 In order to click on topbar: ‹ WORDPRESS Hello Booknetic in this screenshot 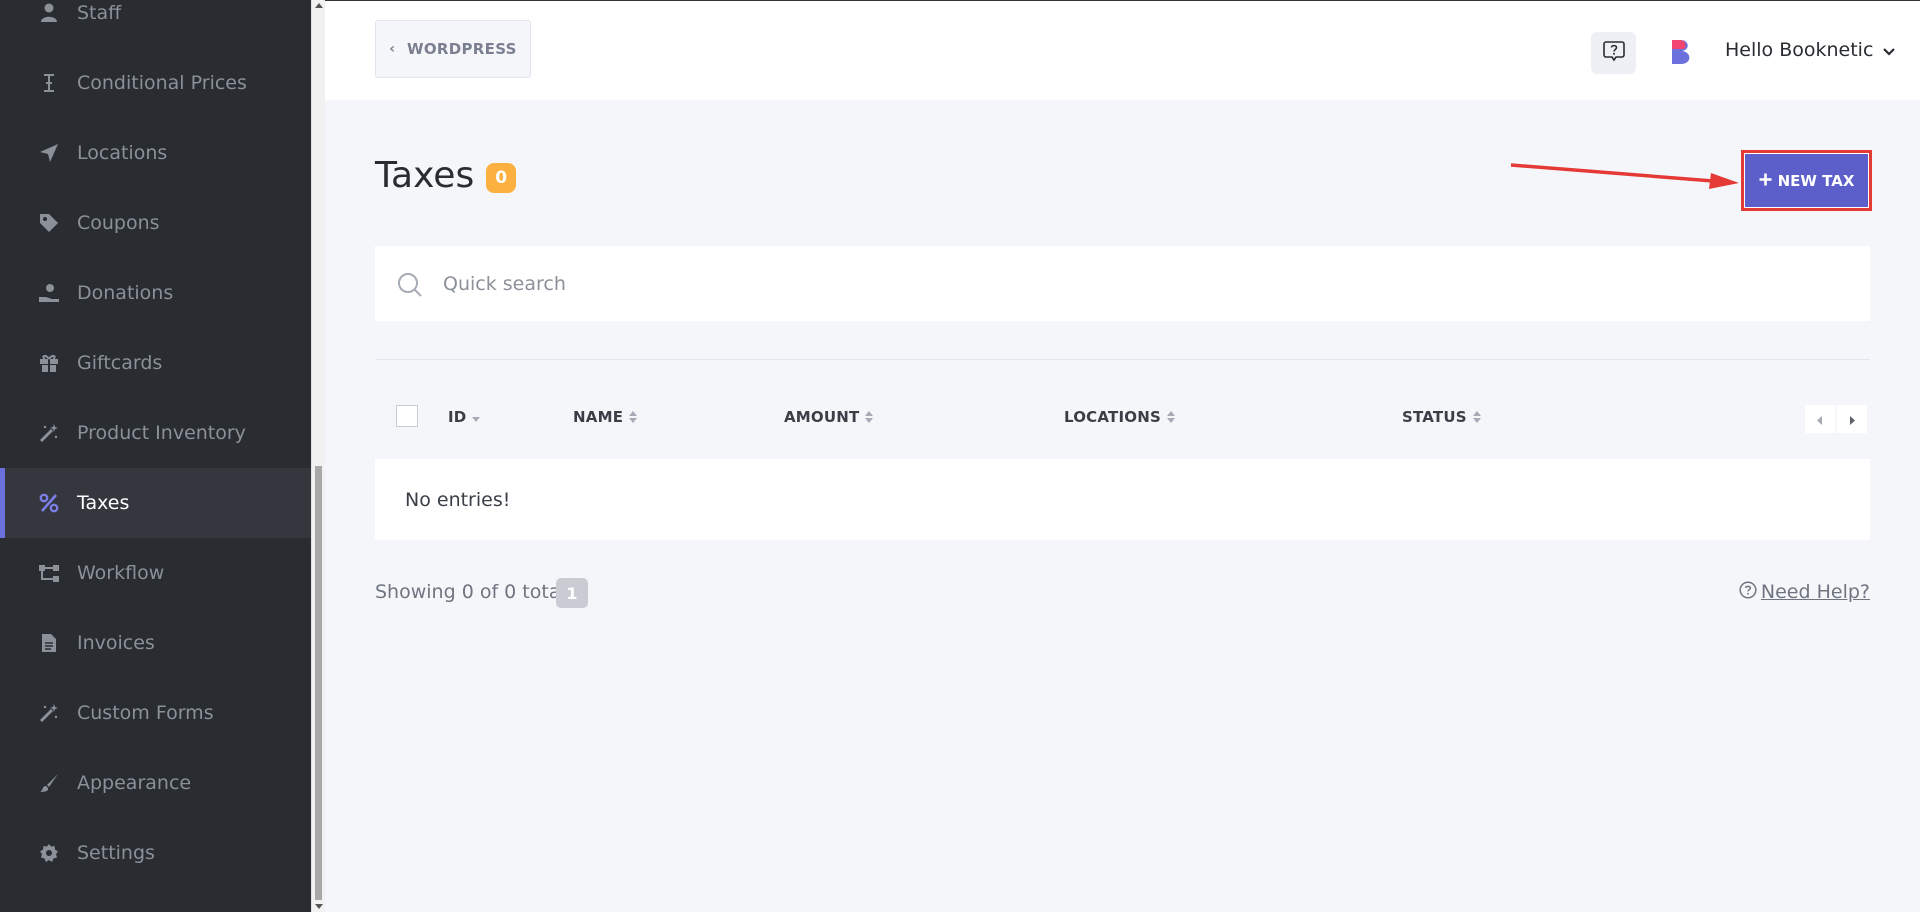, I will do `click(1122, 50)`.